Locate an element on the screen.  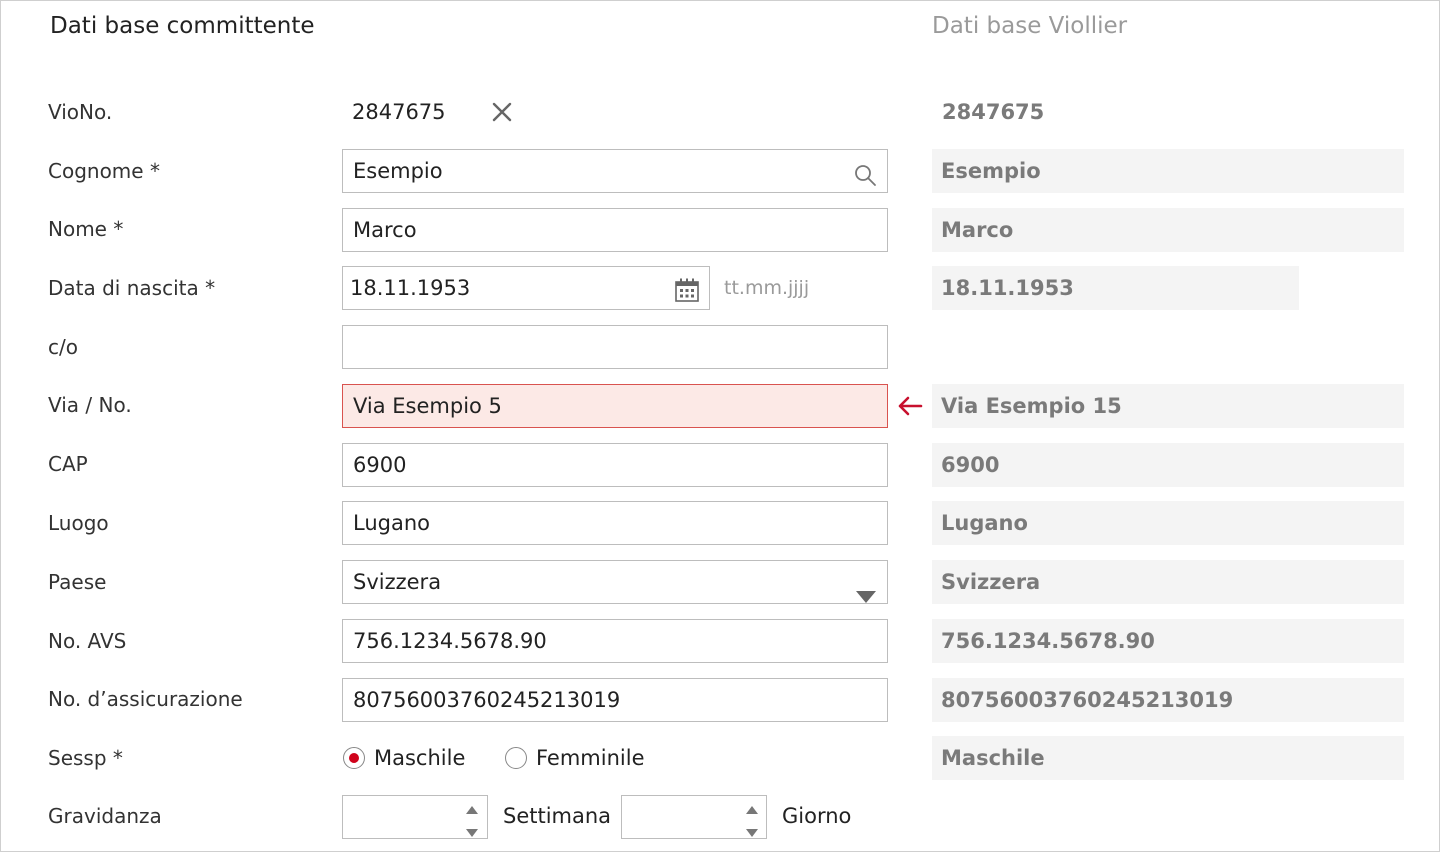
label-gravidanza: Gravidanza is located at coordinates (105, 816).